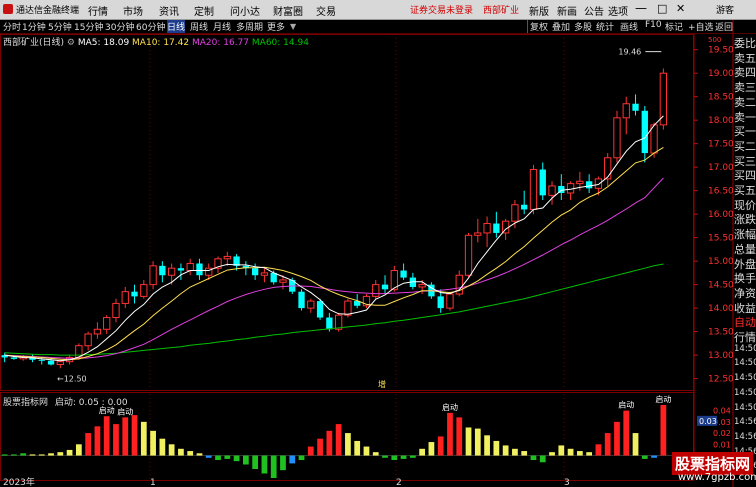 This screenshot has width=756, height=487. What do you see at coordinates (745, 146) in the screenshot?
I see `side-panel-item: 买二` at bounding box center [745, 146].